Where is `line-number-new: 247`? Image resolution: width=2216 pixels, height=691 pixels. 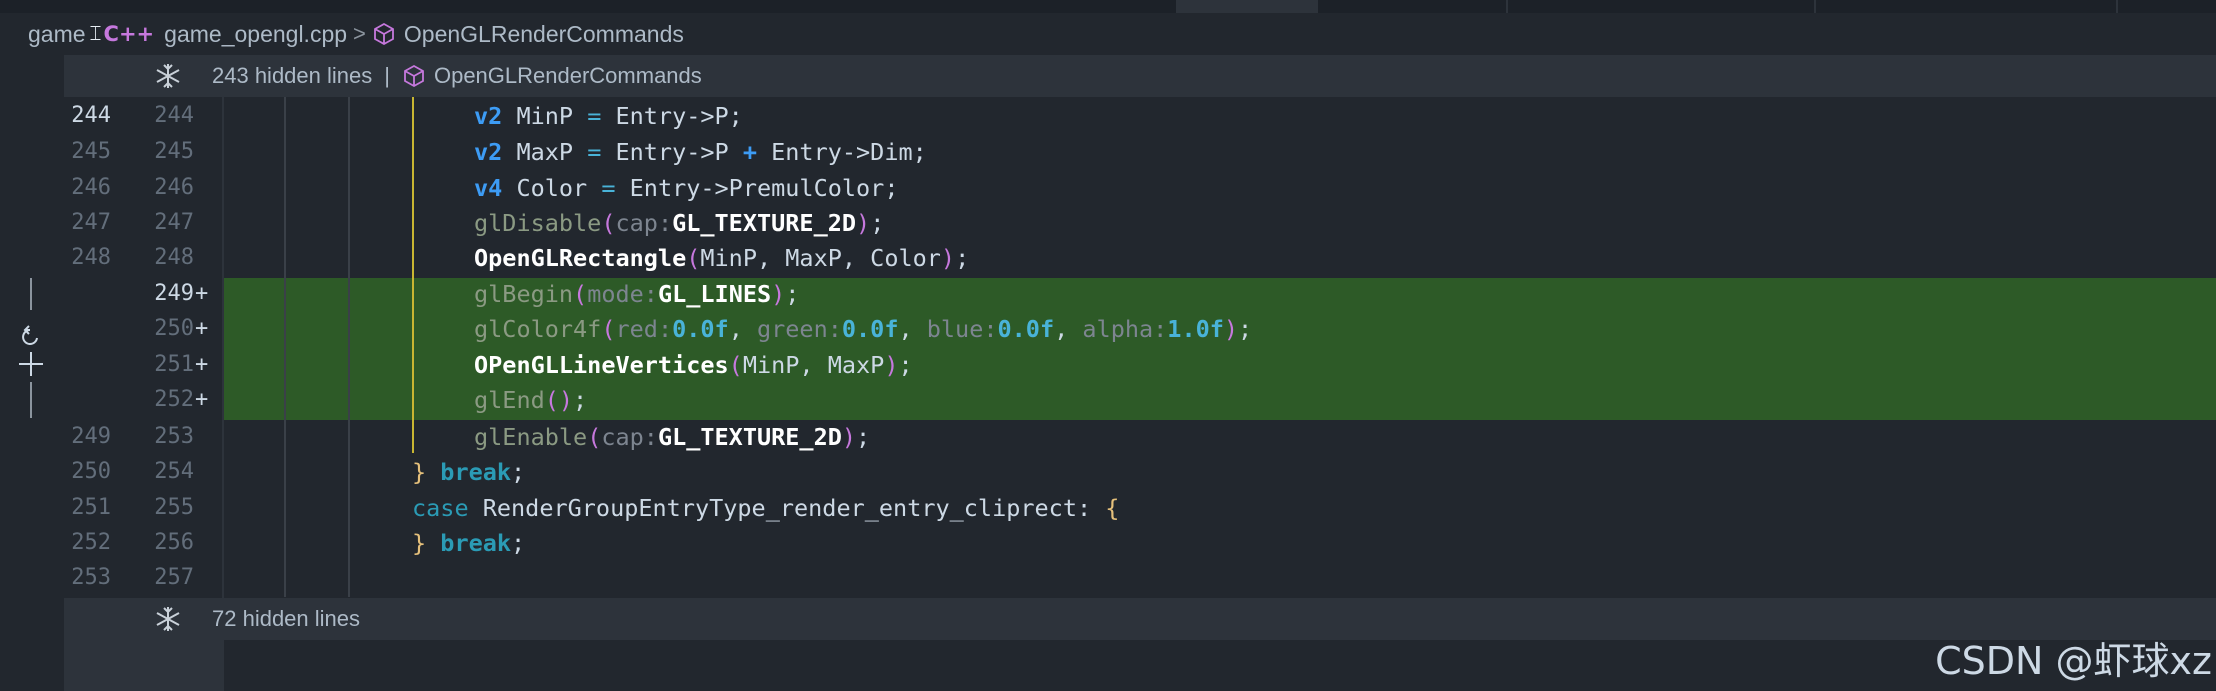
line-number-new: 247 is located at coordinates (174, 222).